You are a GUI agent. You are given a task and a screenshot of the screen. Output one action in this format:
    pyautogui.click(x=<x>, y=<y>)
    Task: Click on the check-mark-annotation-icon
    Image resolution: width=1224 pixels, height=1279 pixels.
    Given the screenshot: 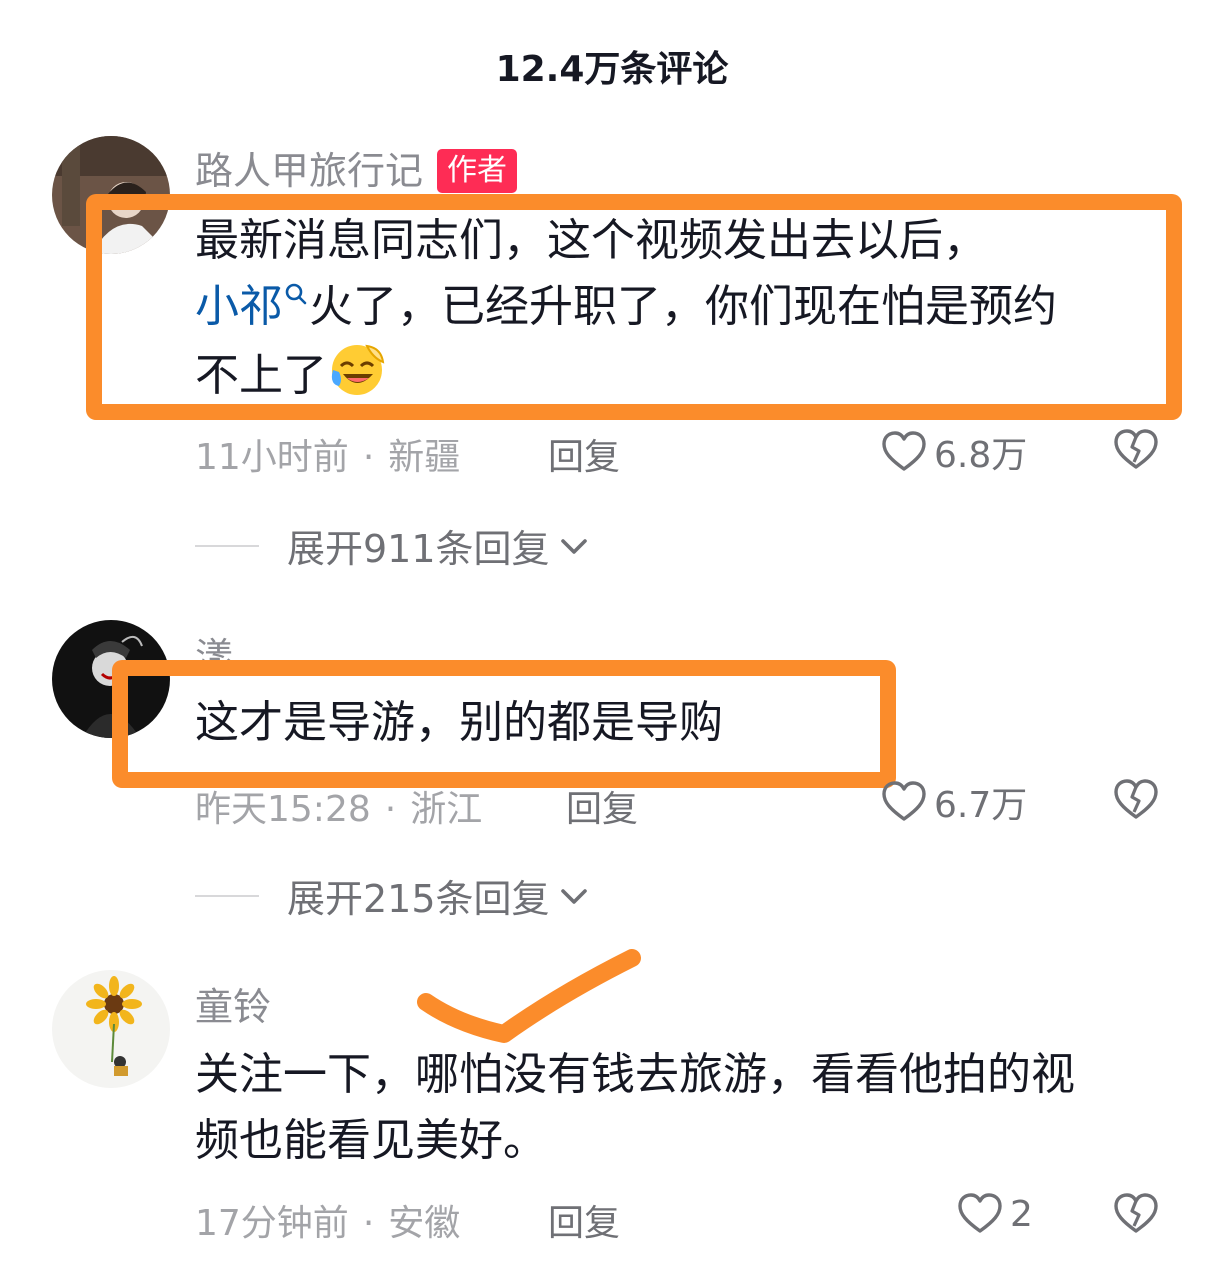 What is the action you would take?
    pyautogui.click(x=529, y=996)
    